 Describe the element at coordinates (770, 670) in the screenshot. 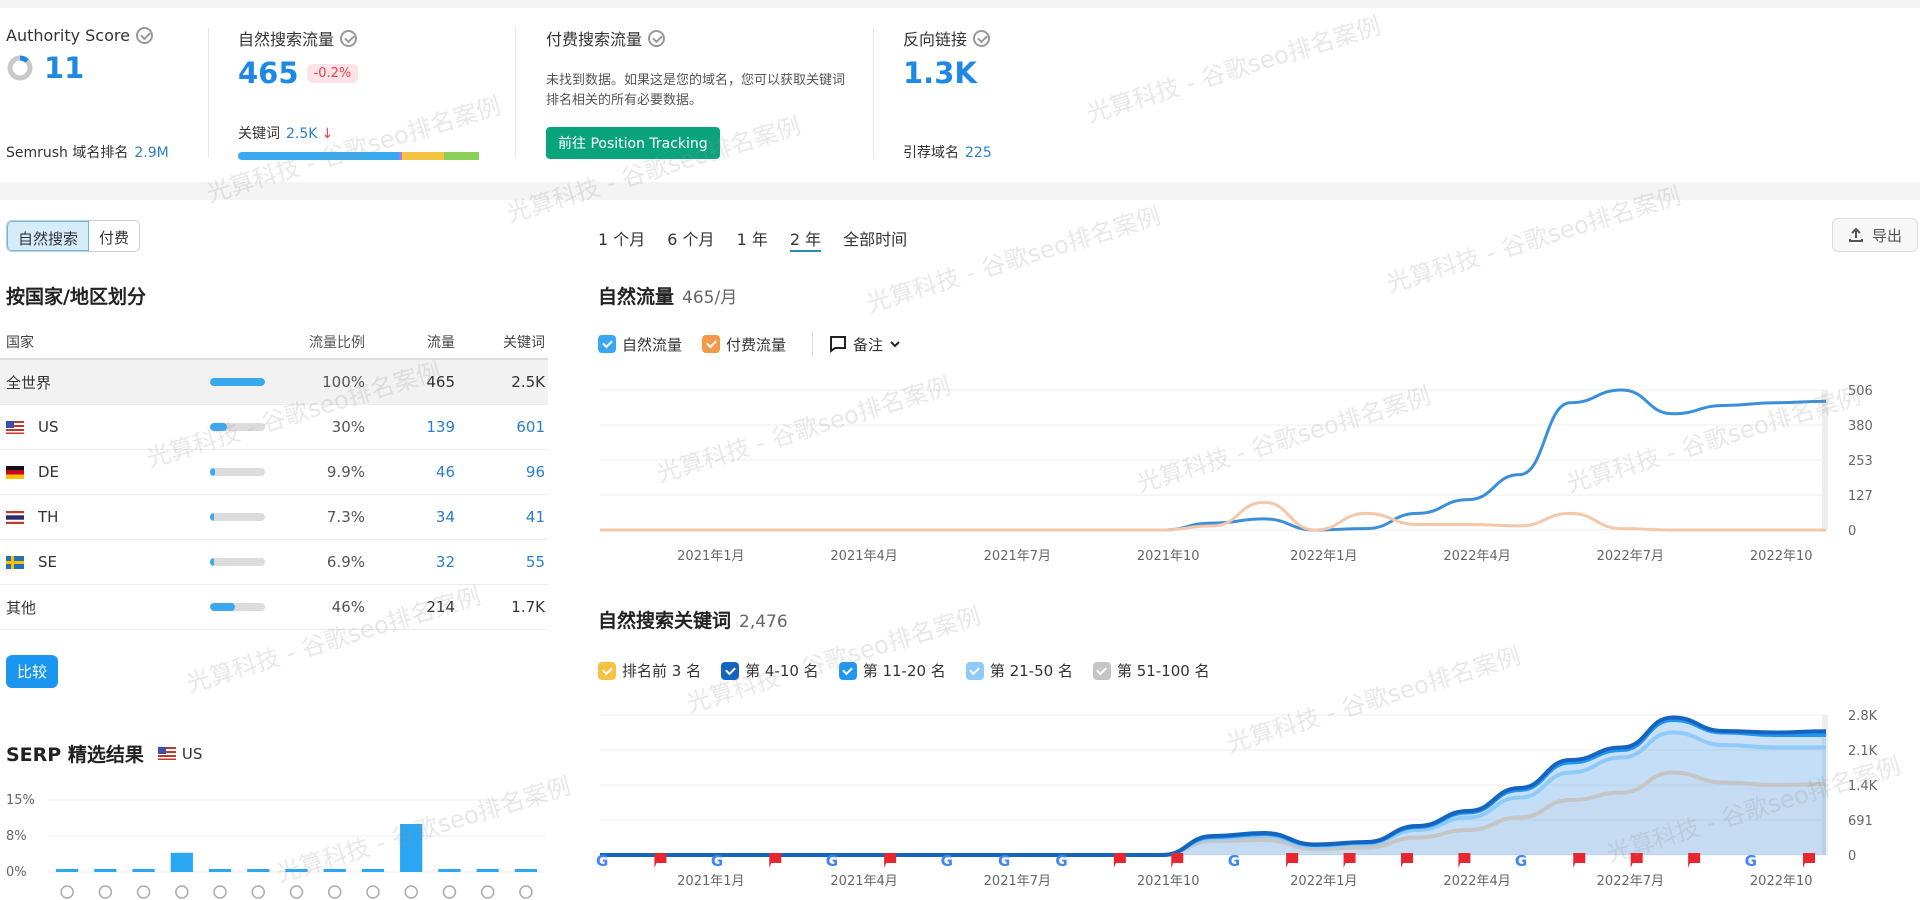

I see `legend-keyword-range: 第 4-10 名` at that location.